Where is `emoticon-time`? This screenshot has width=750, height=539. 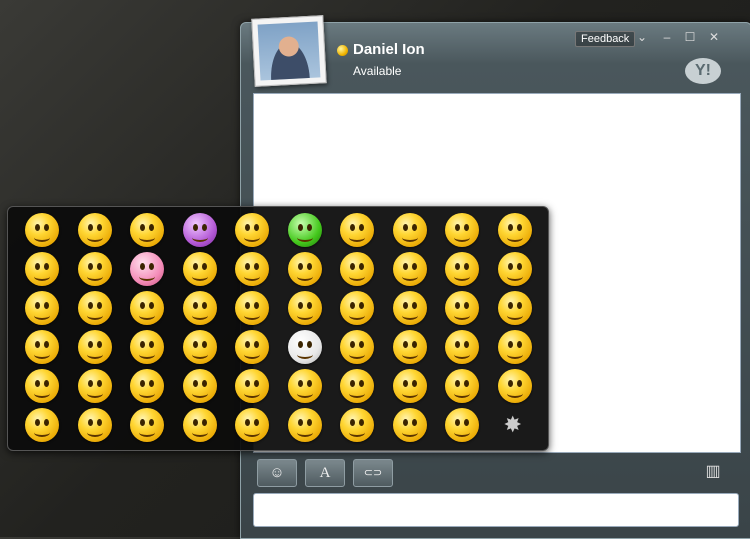
emoticon-time is located at coordinates (42, 425).